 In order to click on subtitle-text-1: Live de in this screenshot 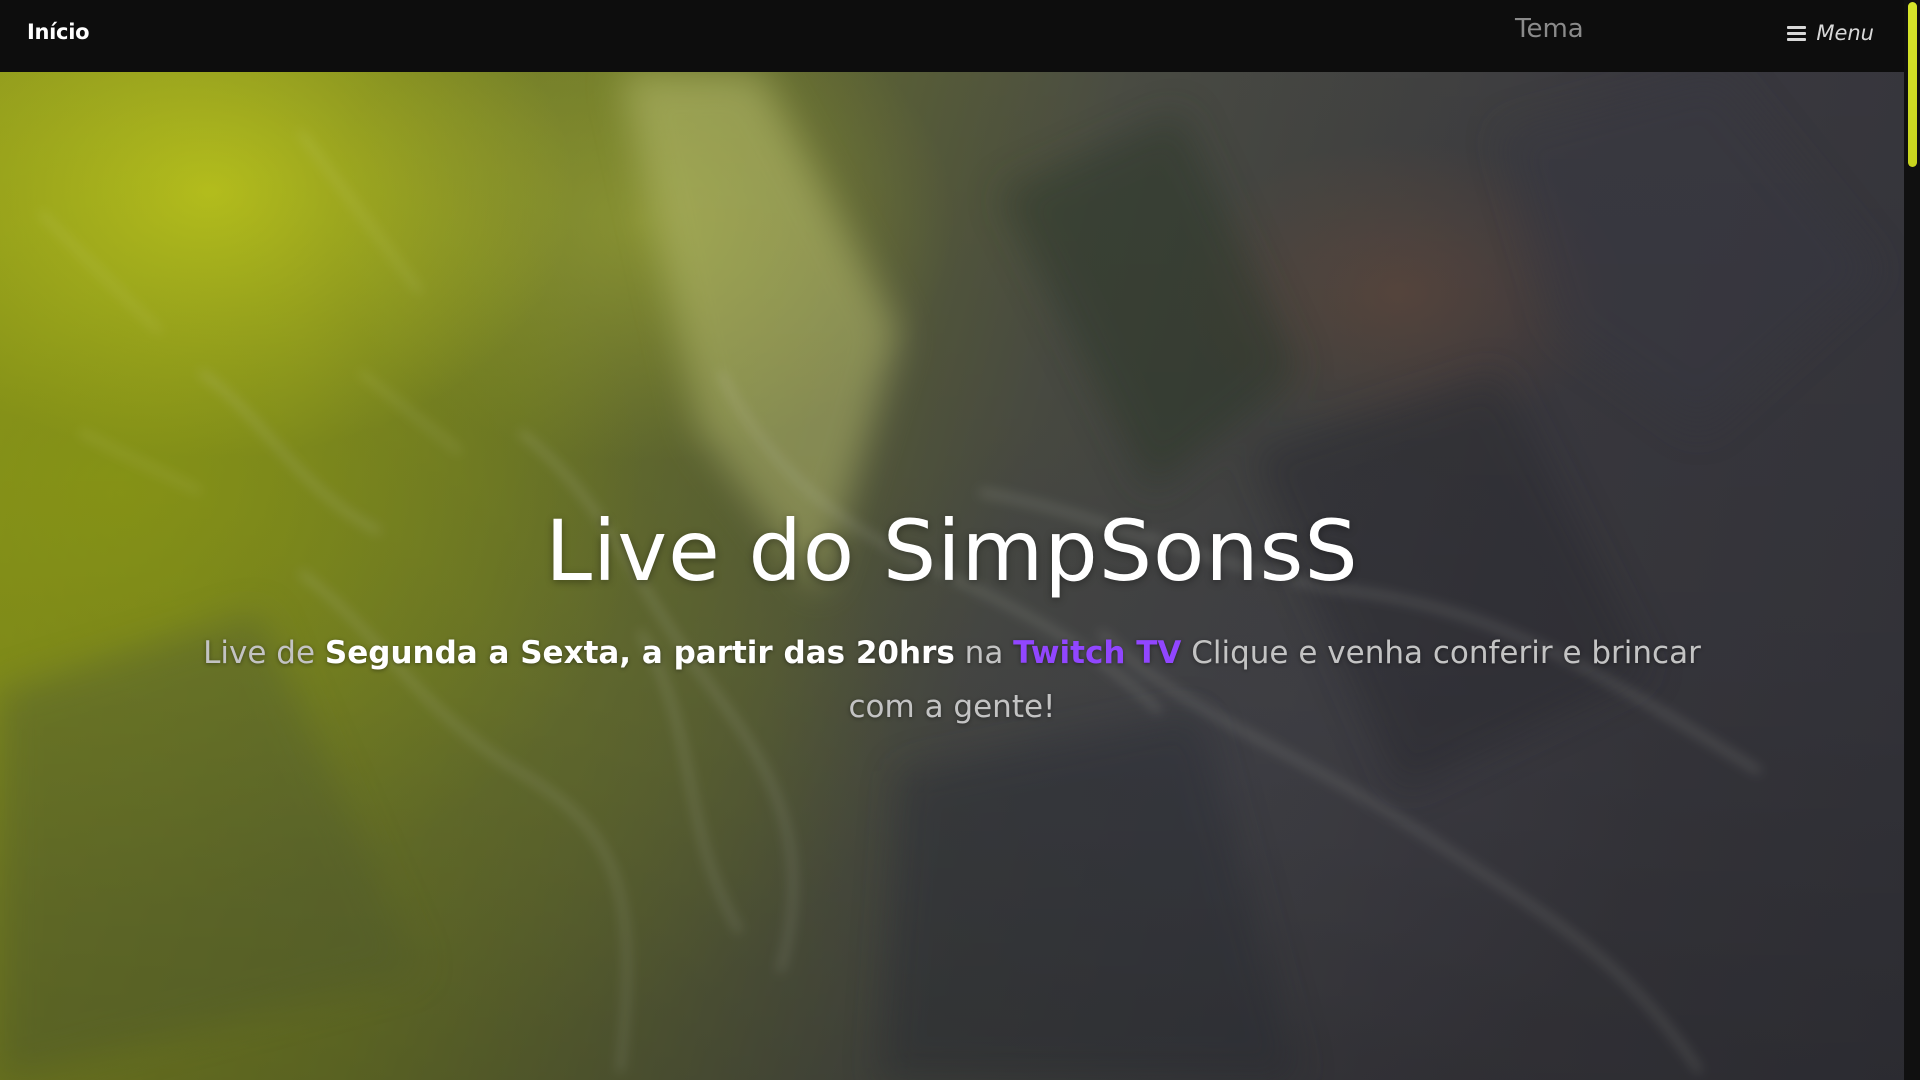, I will do `click(264, 653)`.